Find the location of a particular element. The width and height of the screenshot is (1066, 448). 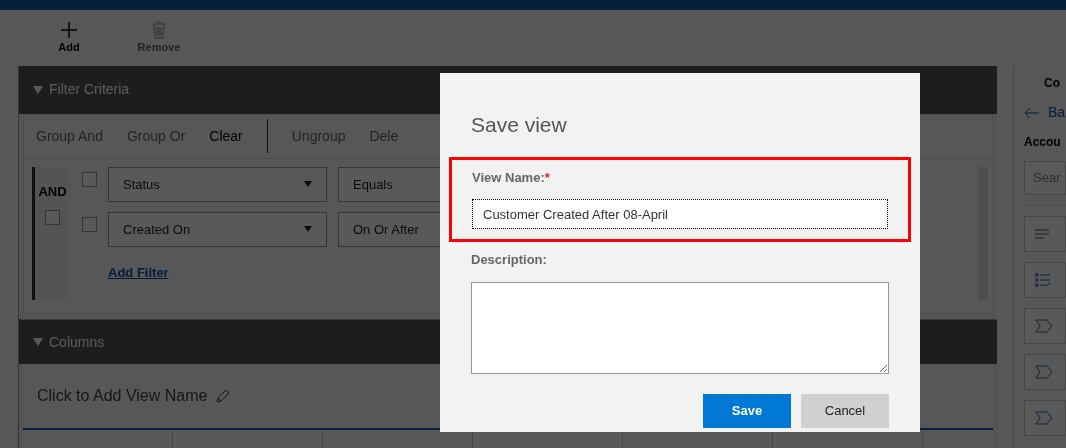

plus-icon is located at coordinates (69, 29).